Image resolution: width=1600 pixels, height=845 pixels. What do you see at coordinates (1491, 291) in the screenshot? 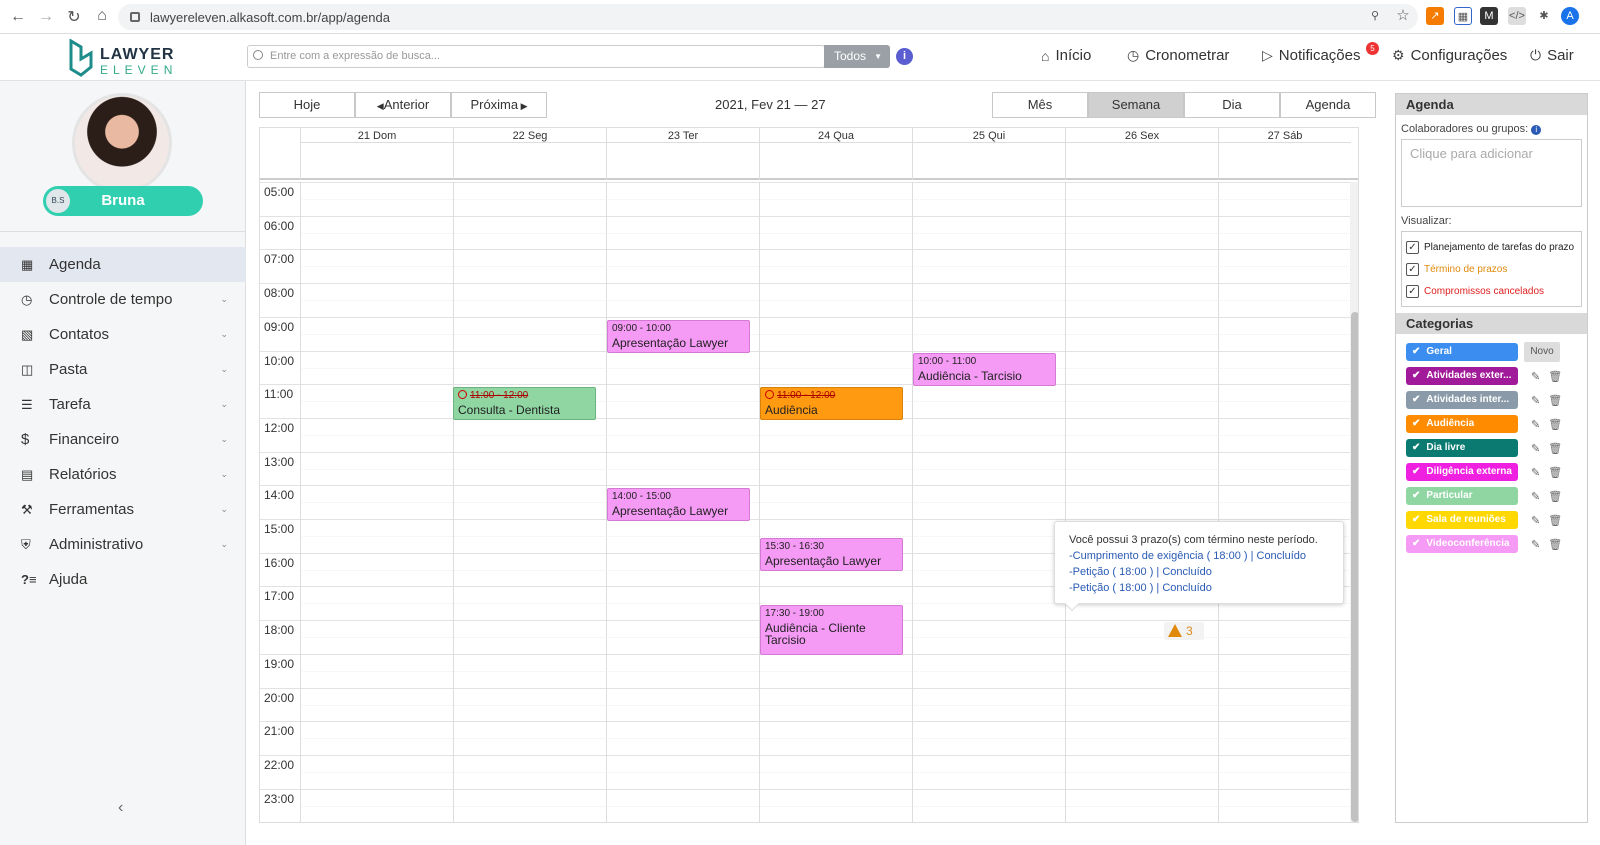
I see `visualize-option: ✓ Compromissos cancelados` at bounding box center [1491, 291].